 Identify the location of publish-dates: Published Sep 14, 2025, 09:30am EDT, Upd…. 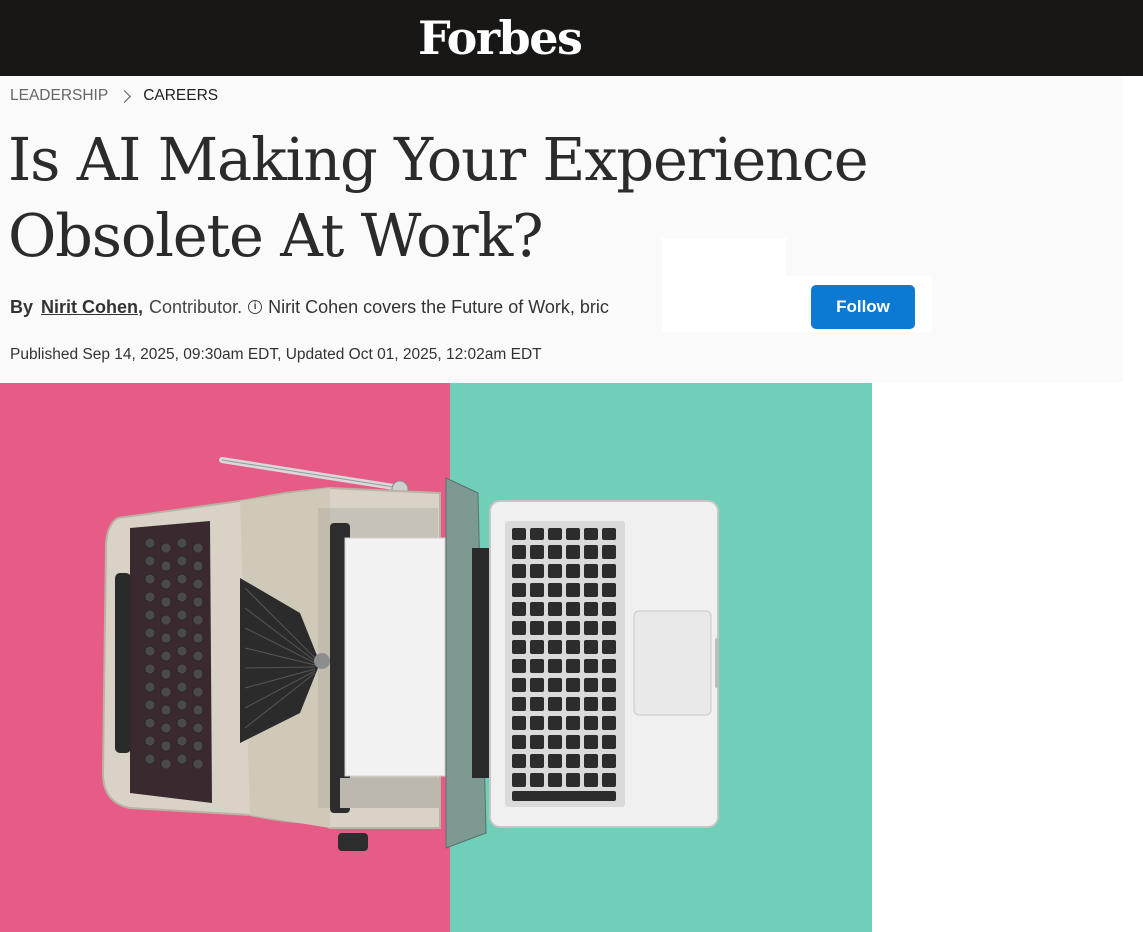
(276, 354).